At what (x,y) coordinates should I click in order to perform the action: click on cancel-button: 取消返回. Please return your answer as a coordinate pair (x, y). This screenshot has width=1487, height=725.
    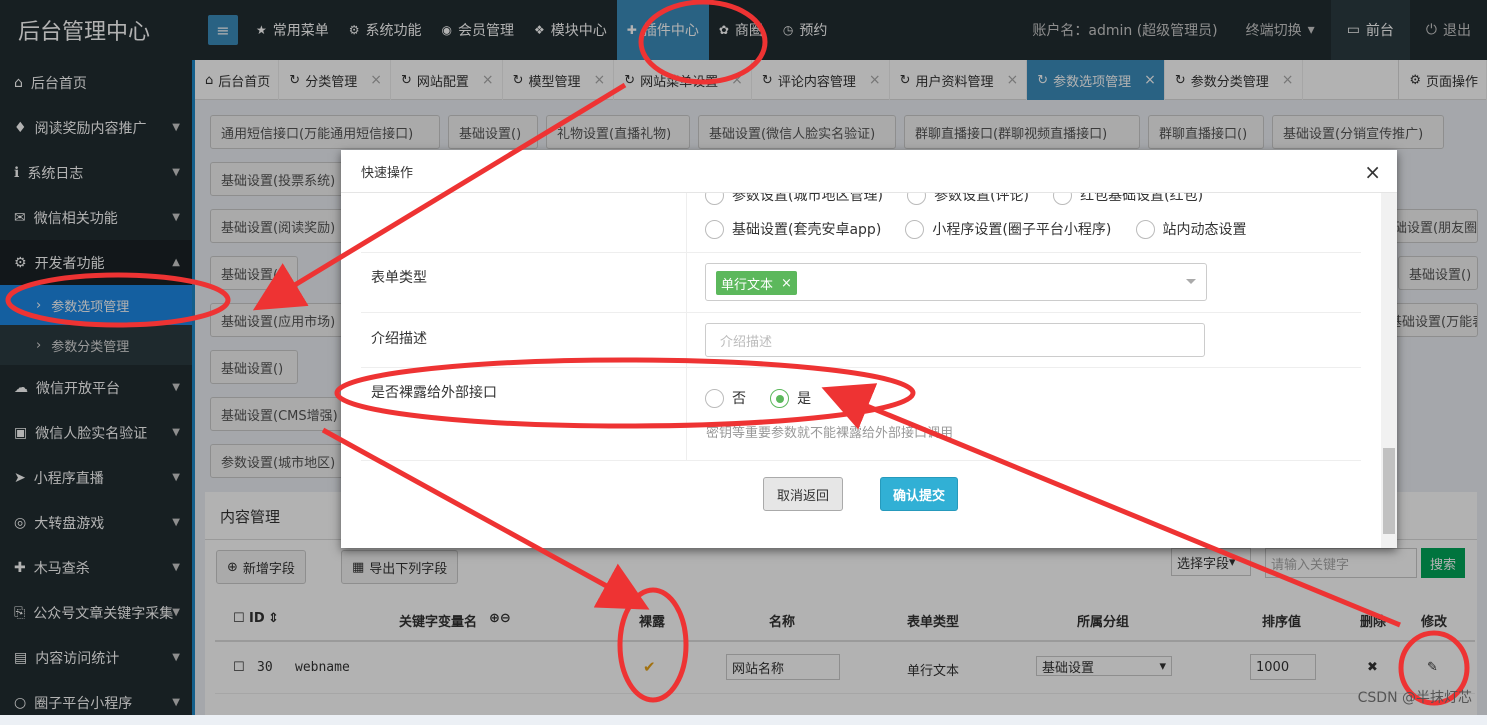
    Looking at the image, I should click on (803, 494).